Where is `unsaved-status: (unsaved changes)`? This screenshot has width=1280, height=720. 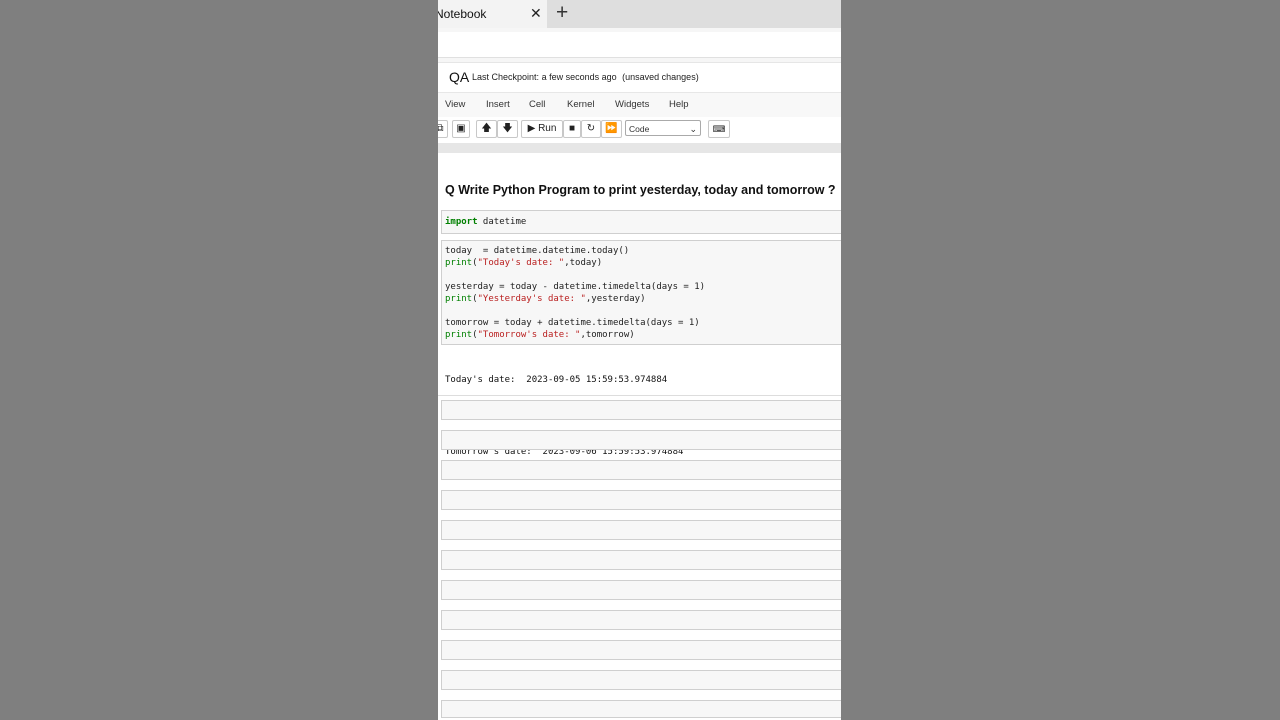
unsaved-status: (unsaved changes) is located at coordinates (660, 77).